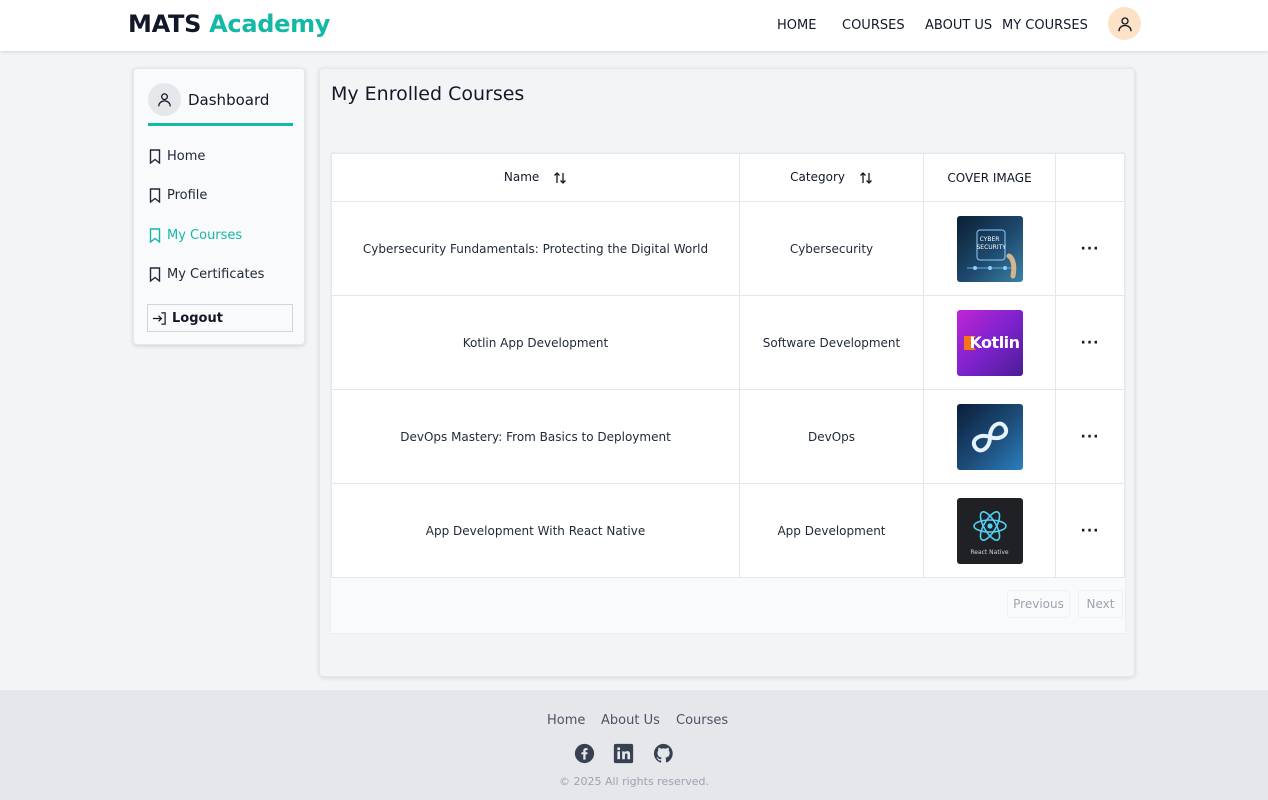 This screenshot has width=1268, height=800. I want to click on table-header-row: Name Category COVER IMAGE, so click(728, 177).